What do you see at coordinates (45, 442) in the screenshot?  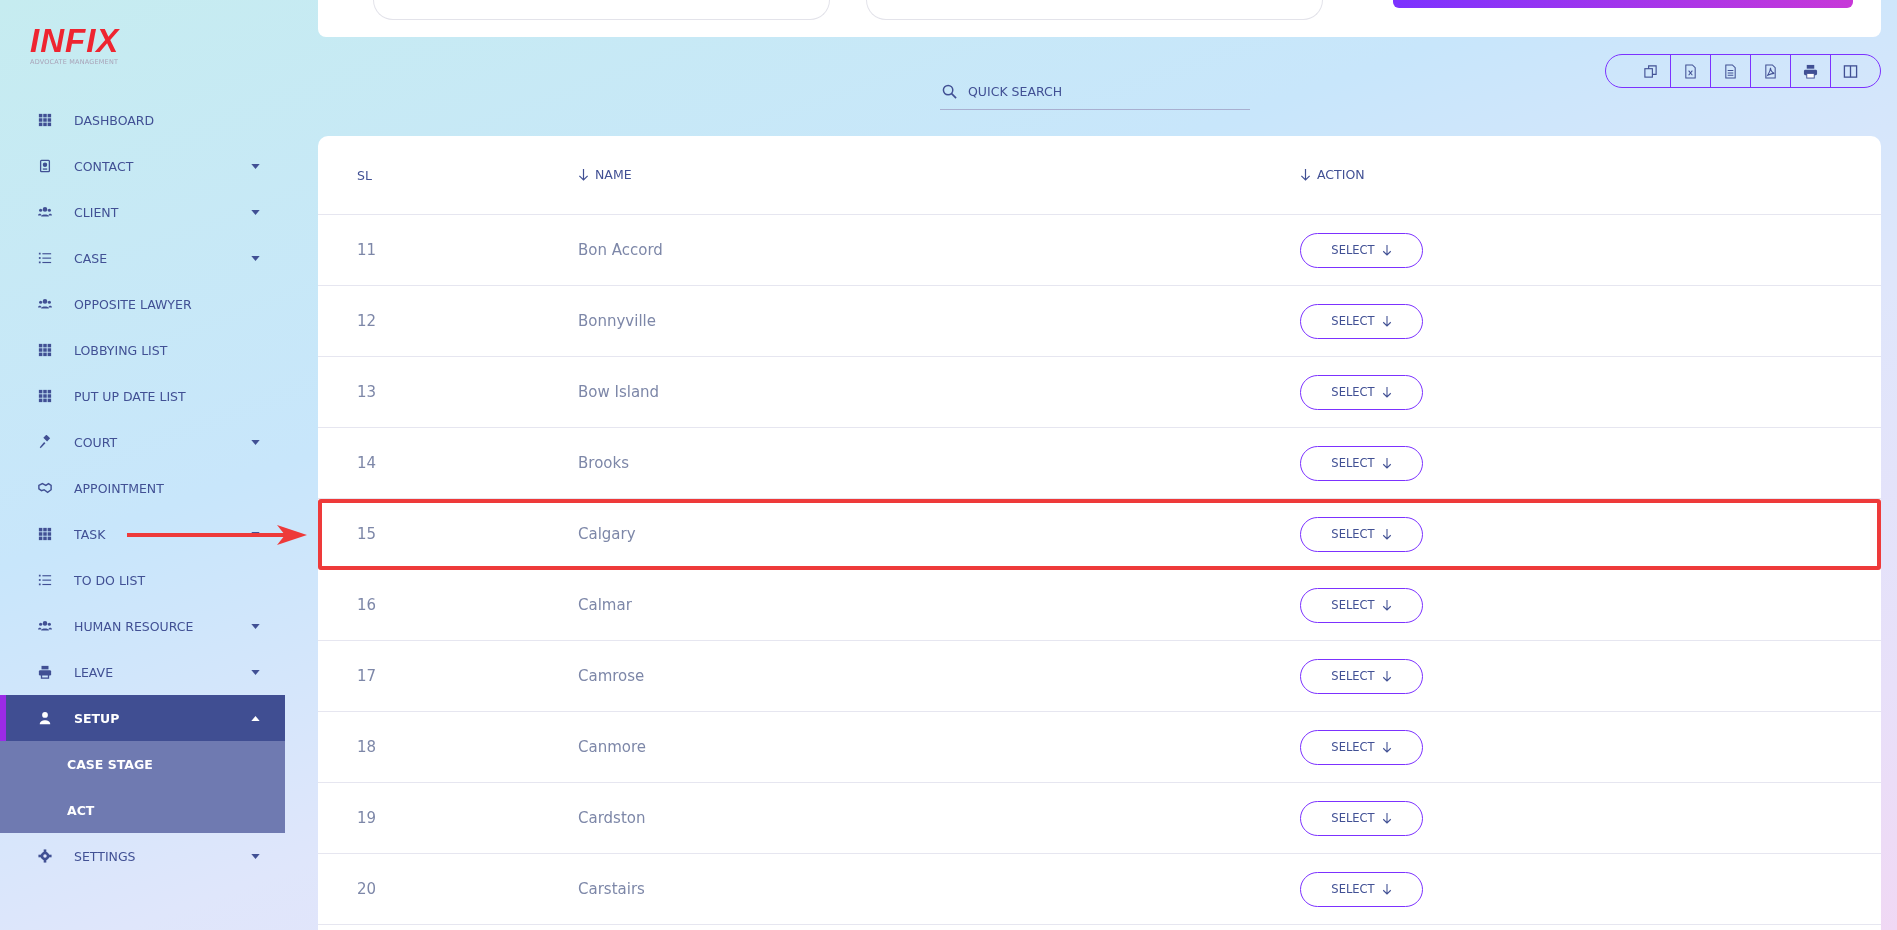 I see `gavel-icon` at bounding box center [45, 442].